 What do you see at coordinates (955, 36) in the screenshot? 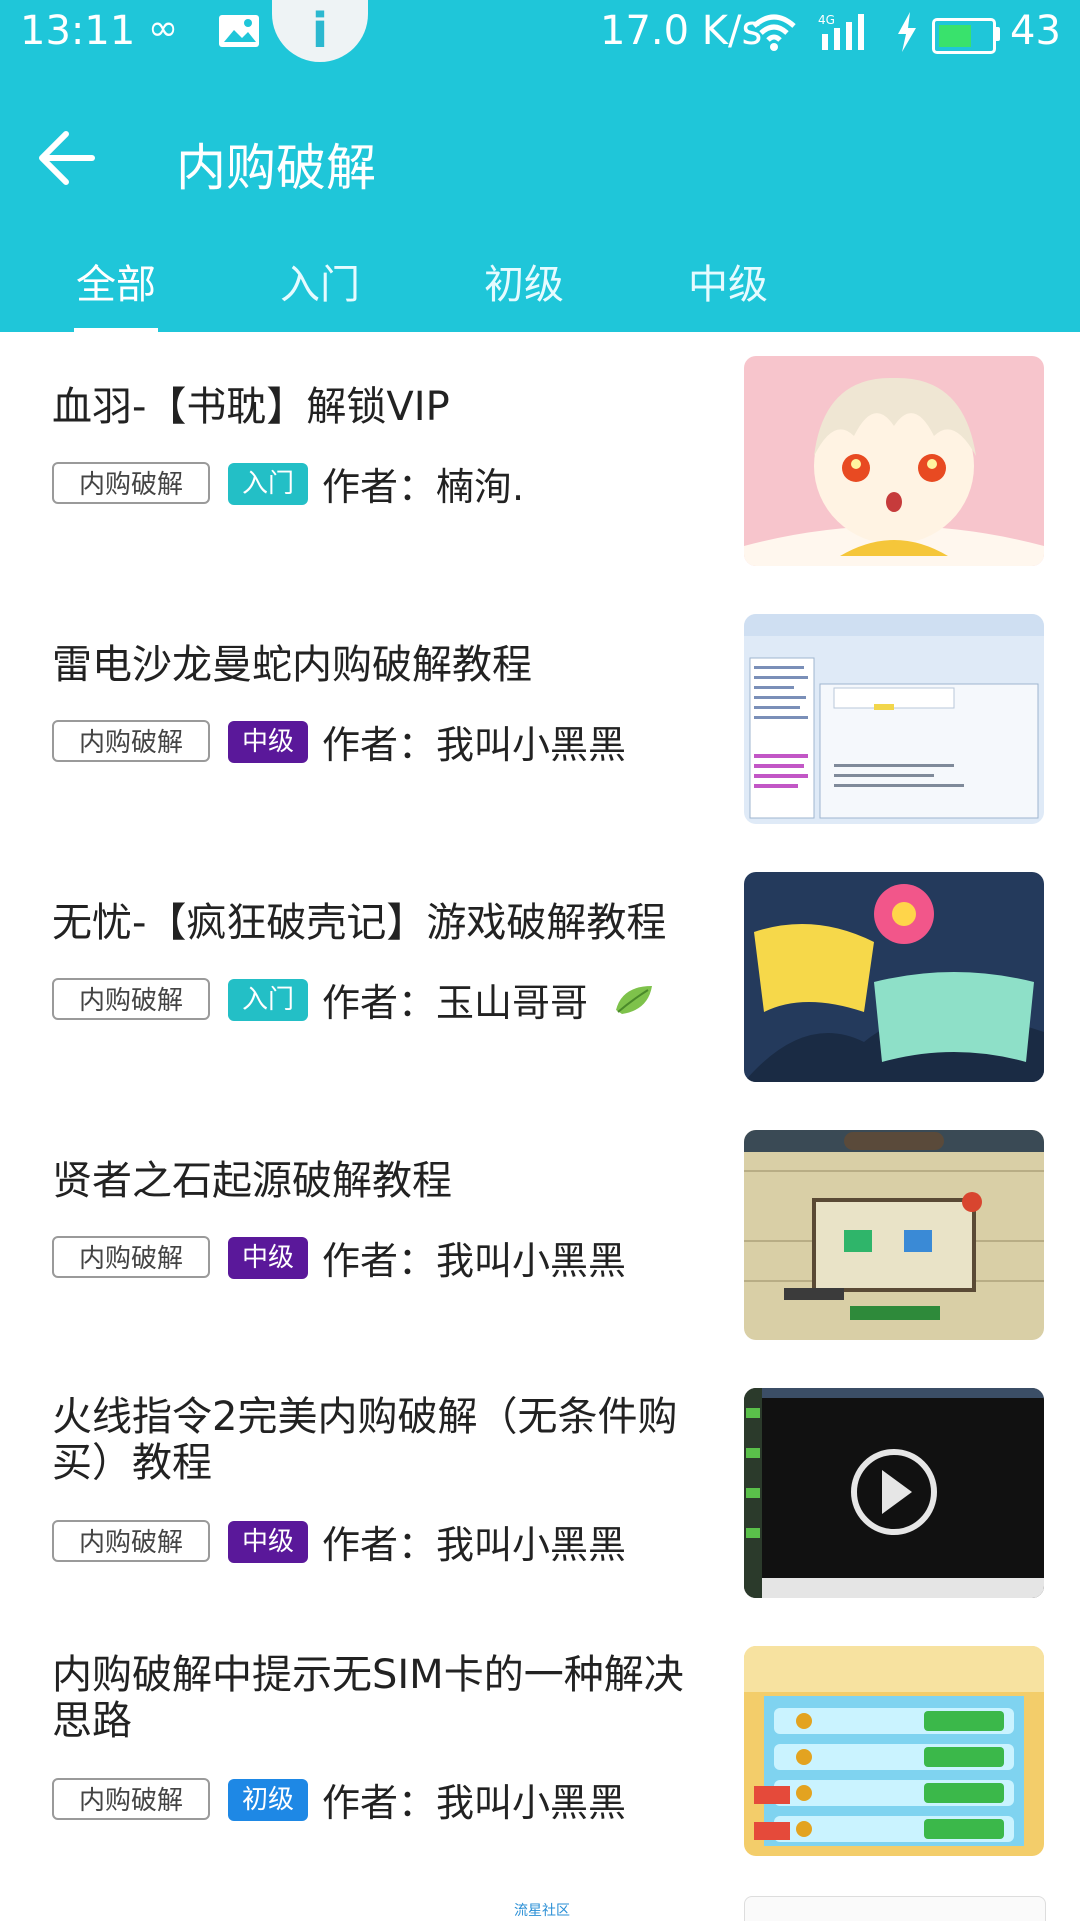
I see `battery-fill` at bounding box center [955, 36].